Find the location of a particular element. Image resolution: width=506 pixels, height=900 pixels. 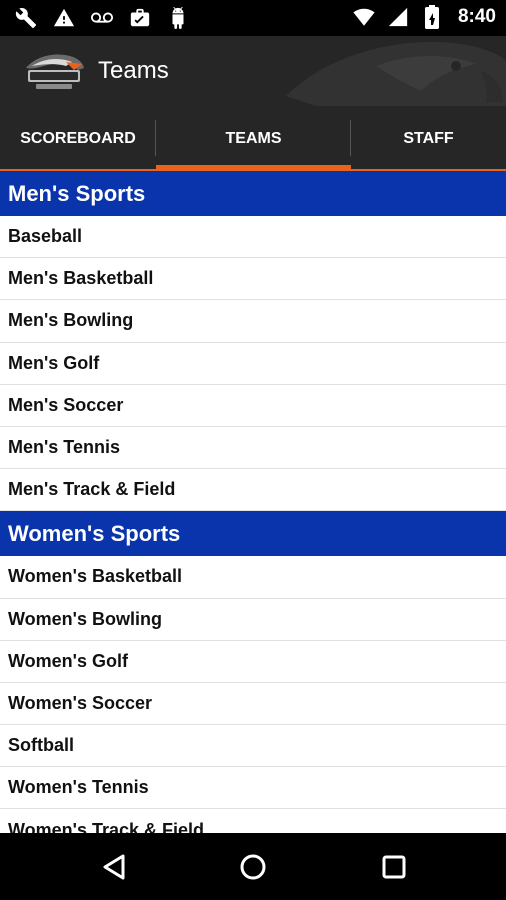

warning-icon is located at coordinates (64, 18).